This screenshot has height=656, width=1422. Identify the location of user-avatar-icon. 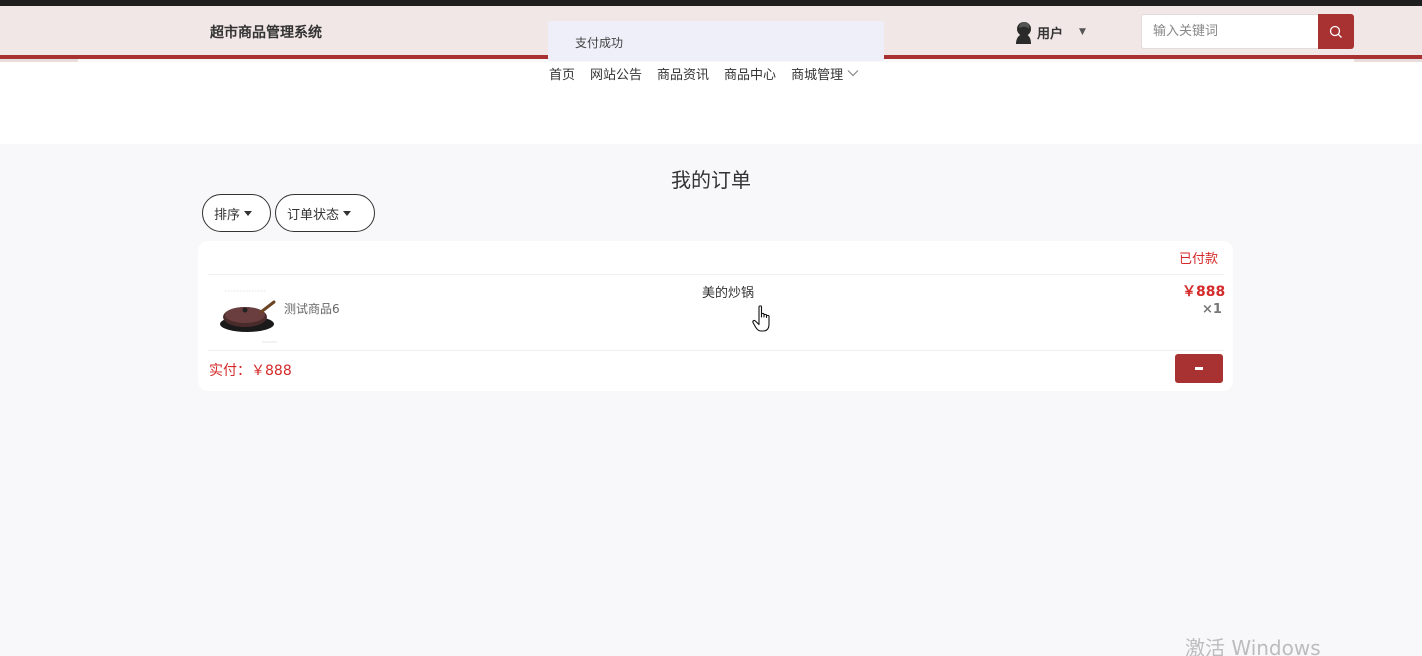
(1023, 33).